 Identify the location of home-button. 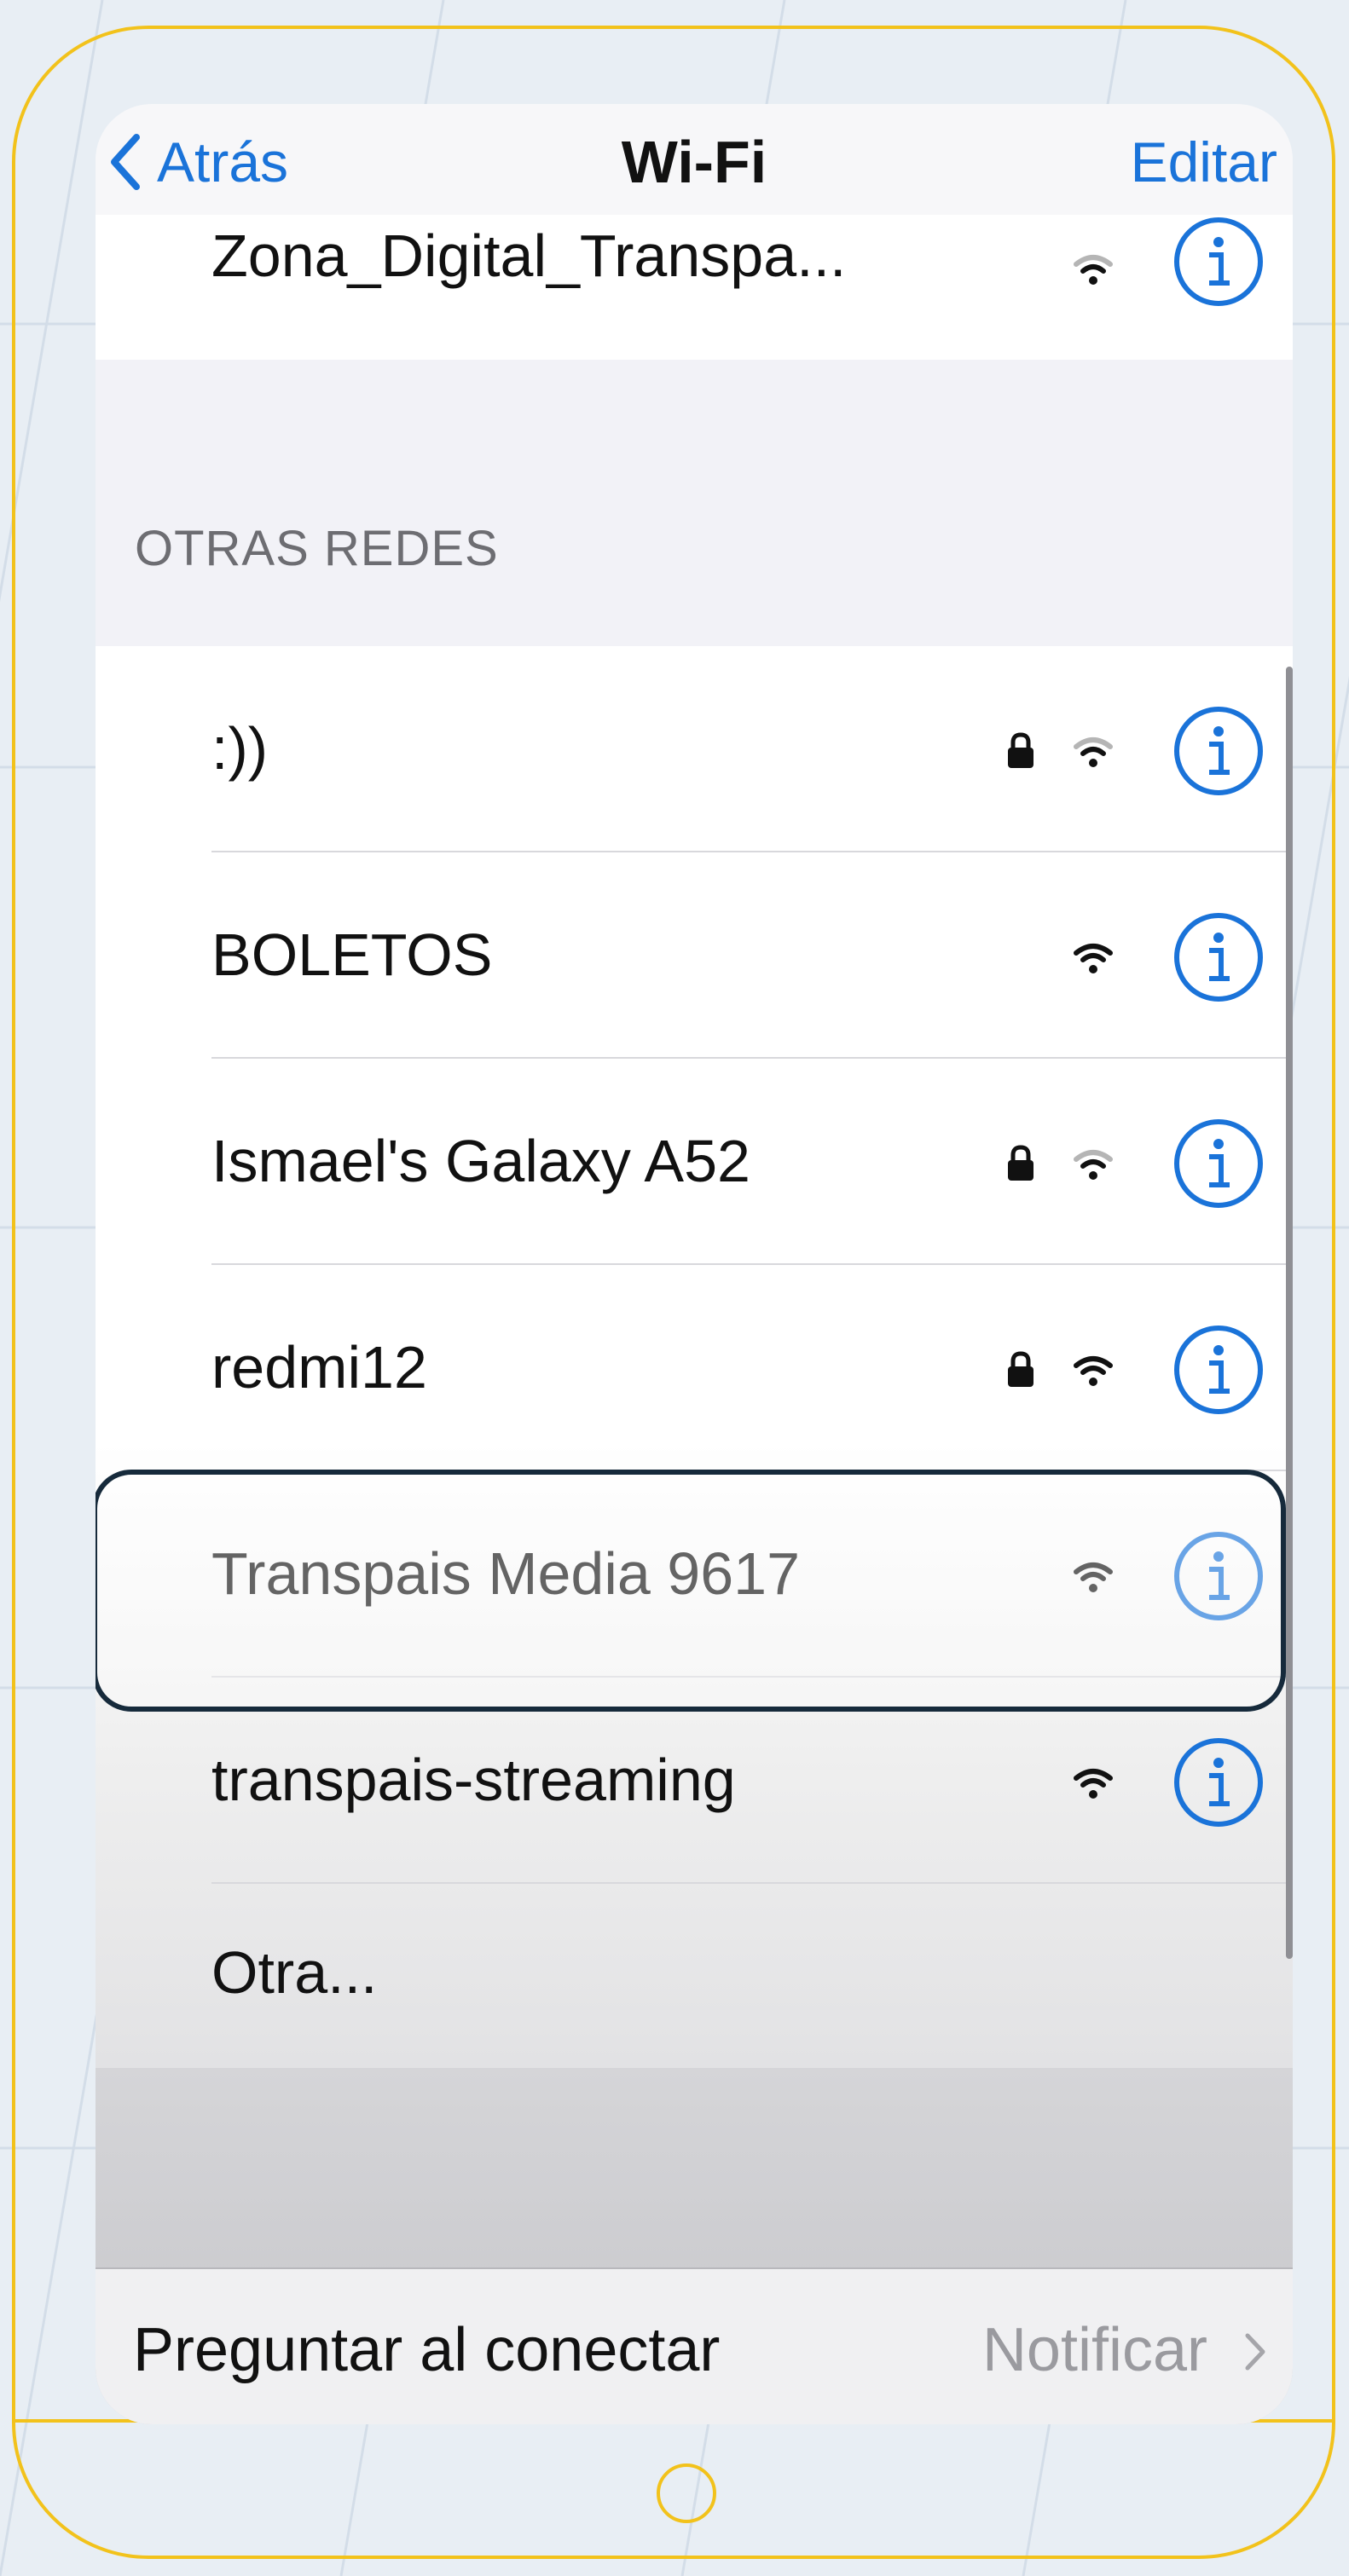
(686, 2493).